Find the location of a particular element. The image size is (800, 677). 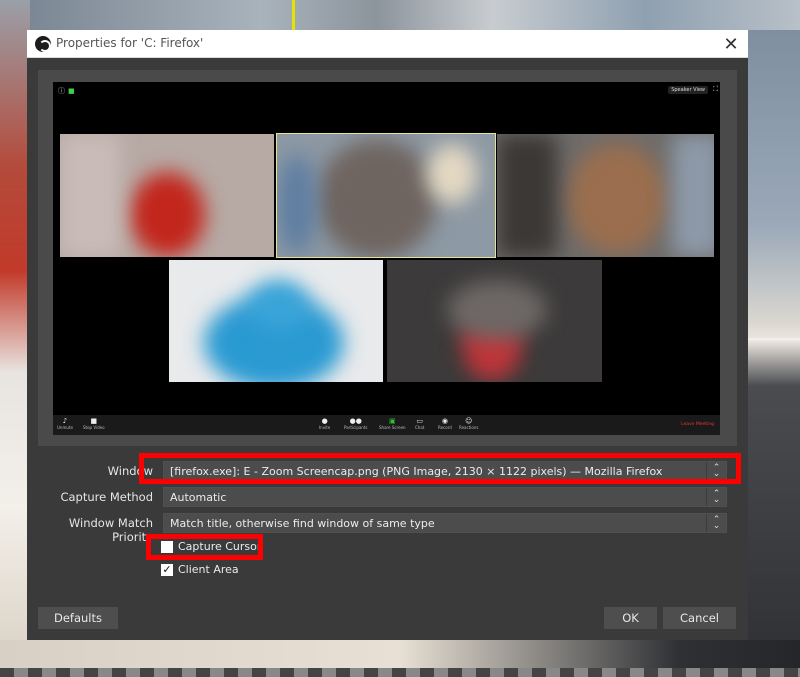

cancel-button: Cancel is located at coordinates (699, 618).